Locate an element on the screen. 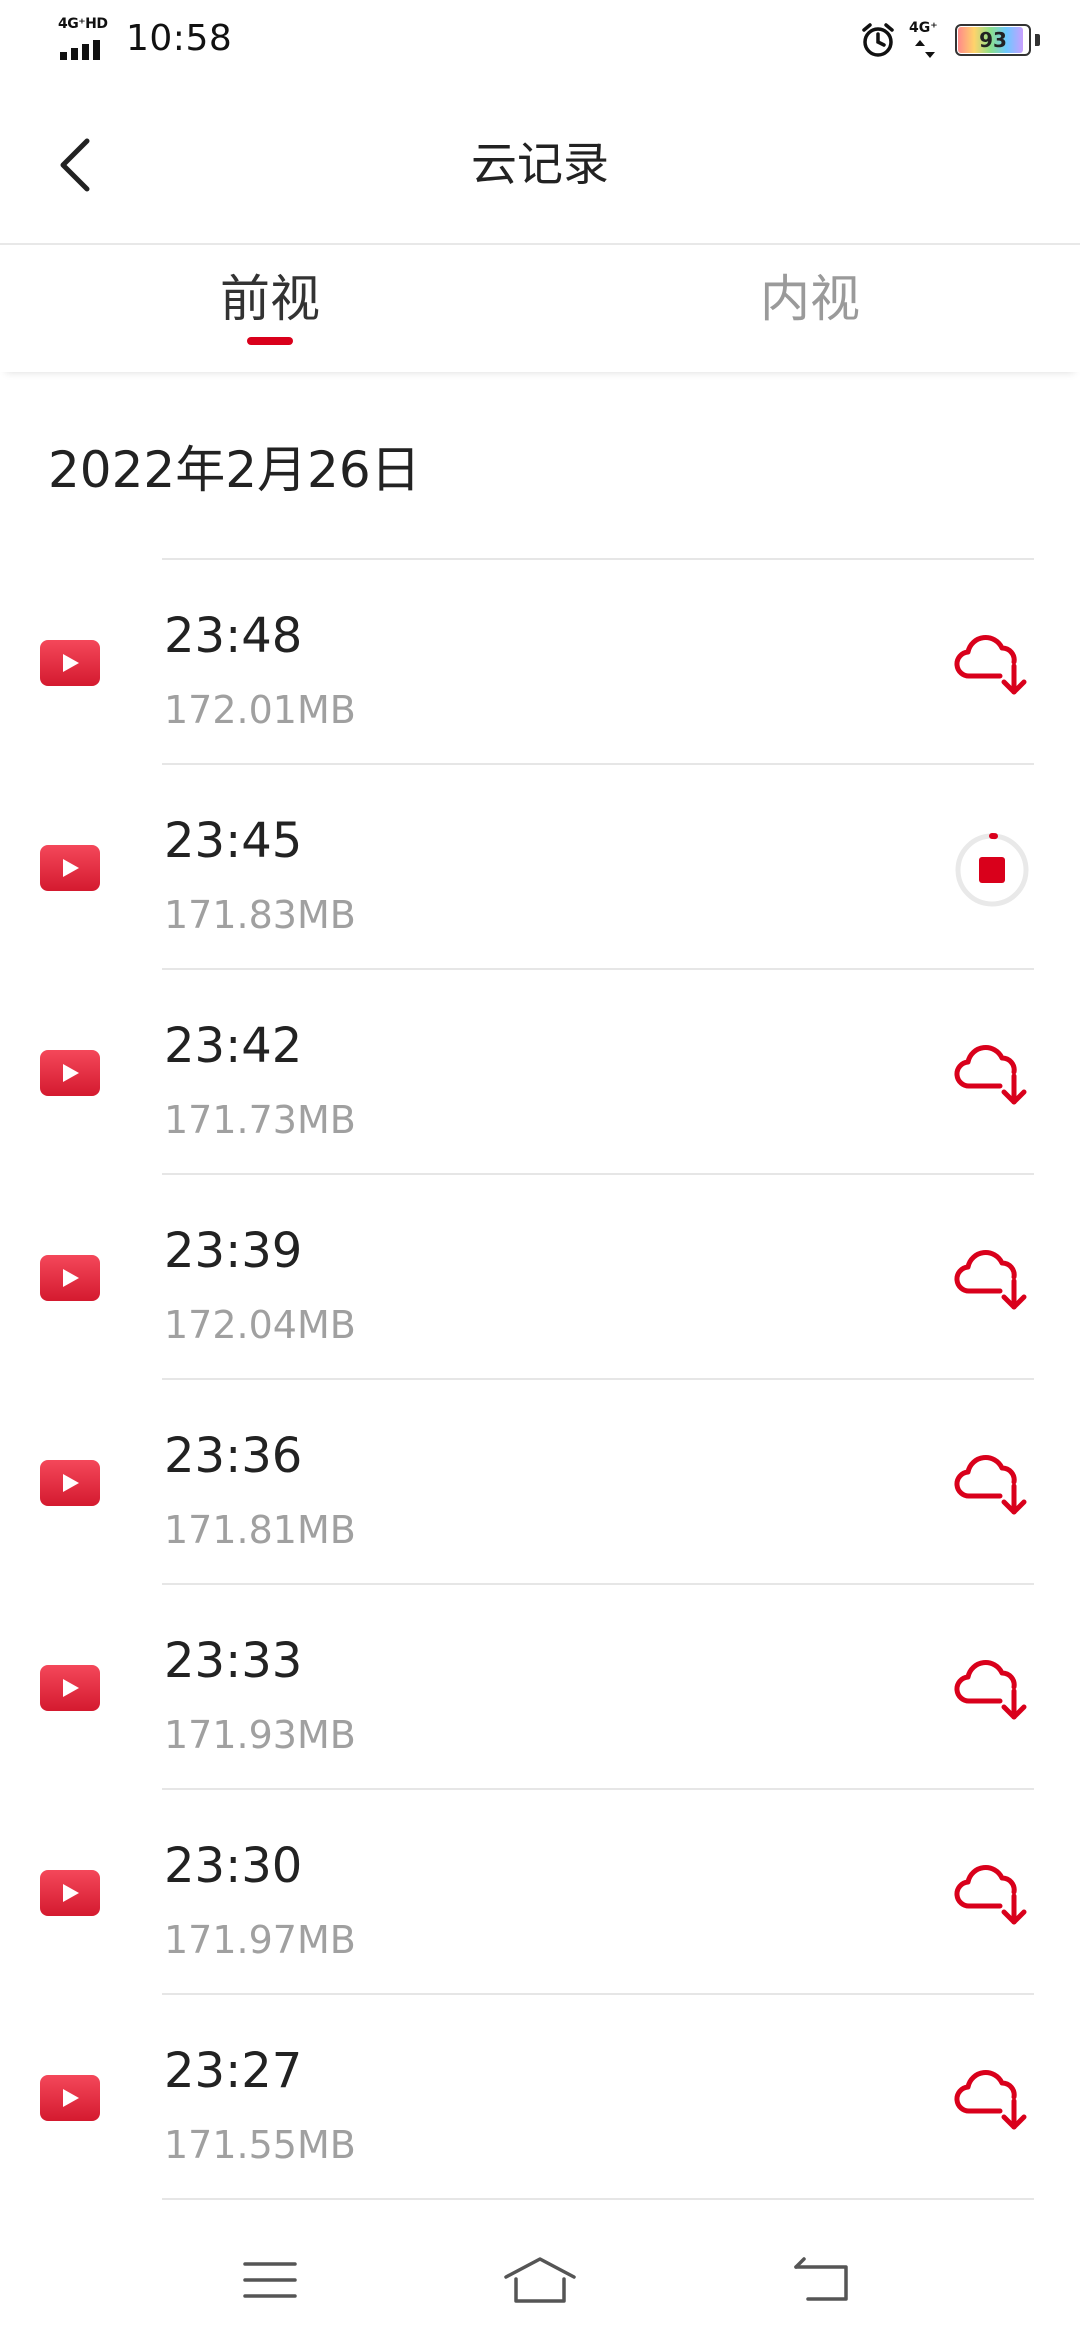 This screenshot has width=1080, height=2340. back-arrow-icon is located at coordinates (821, 2279).